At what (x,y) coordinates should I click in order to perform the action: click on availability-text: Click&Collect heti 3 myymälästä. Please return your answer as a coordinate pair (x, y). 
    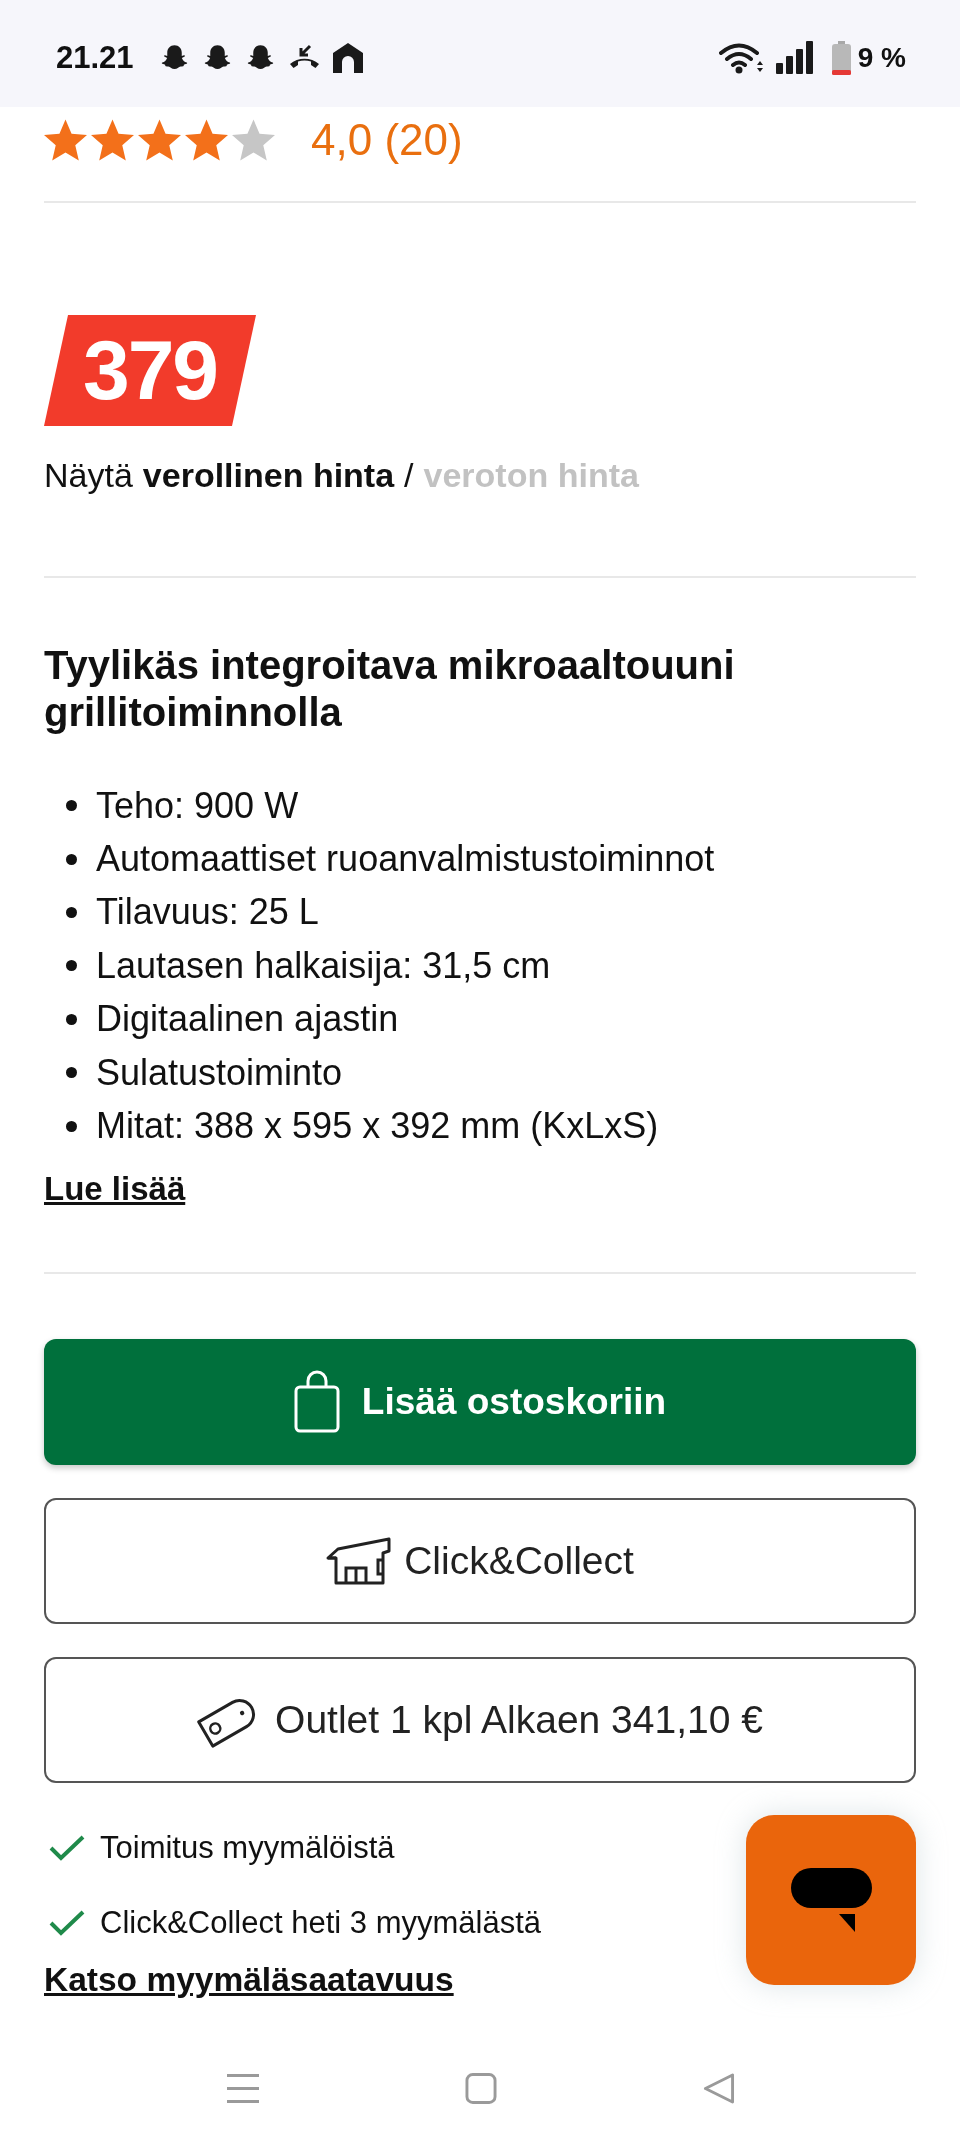
    Looking at the image, I should click on (321, 1922).